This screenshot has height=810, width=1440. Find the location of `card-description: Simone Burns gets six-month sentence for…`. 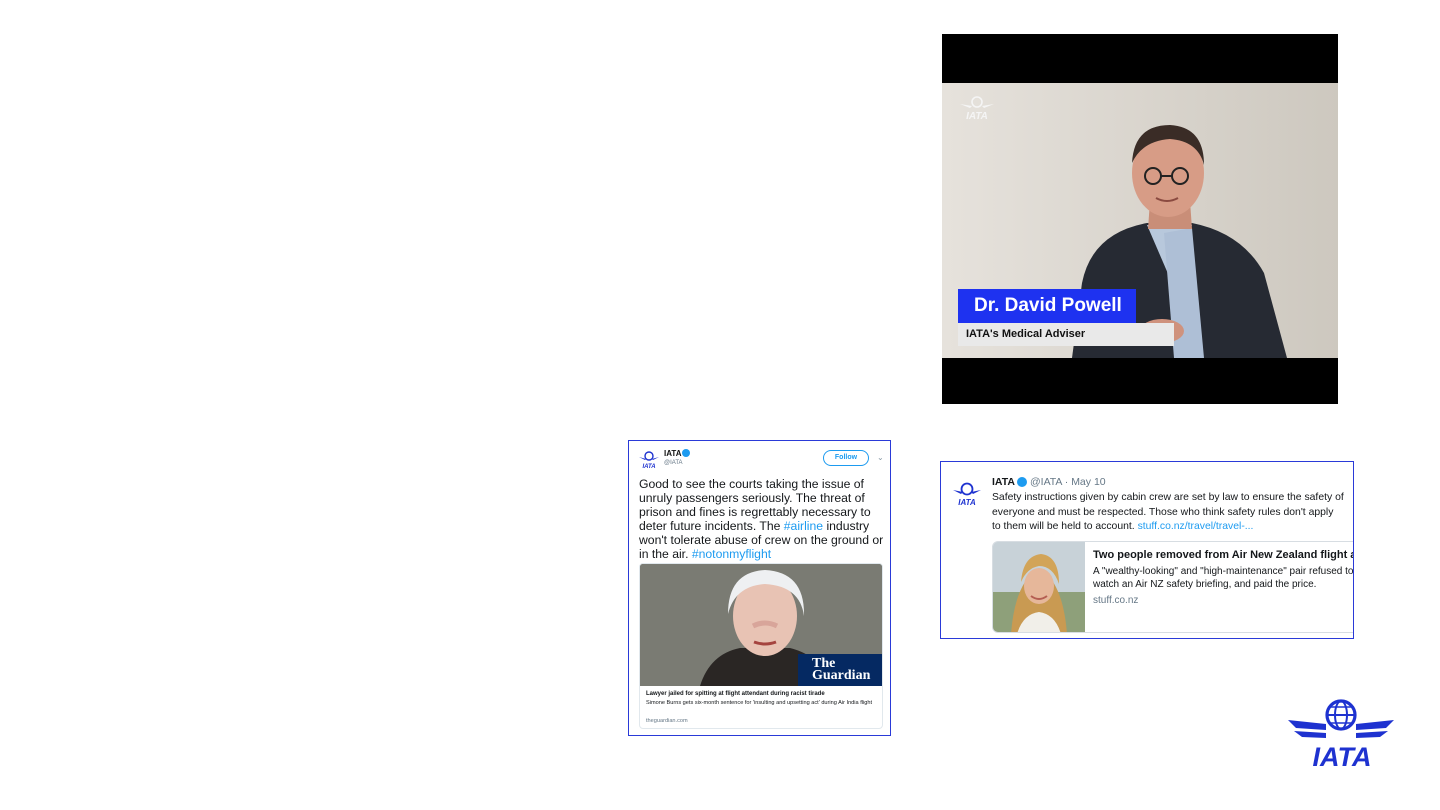

card-description: Simone Burns gets six-month sentence for… is located at coordinates (759, 703).